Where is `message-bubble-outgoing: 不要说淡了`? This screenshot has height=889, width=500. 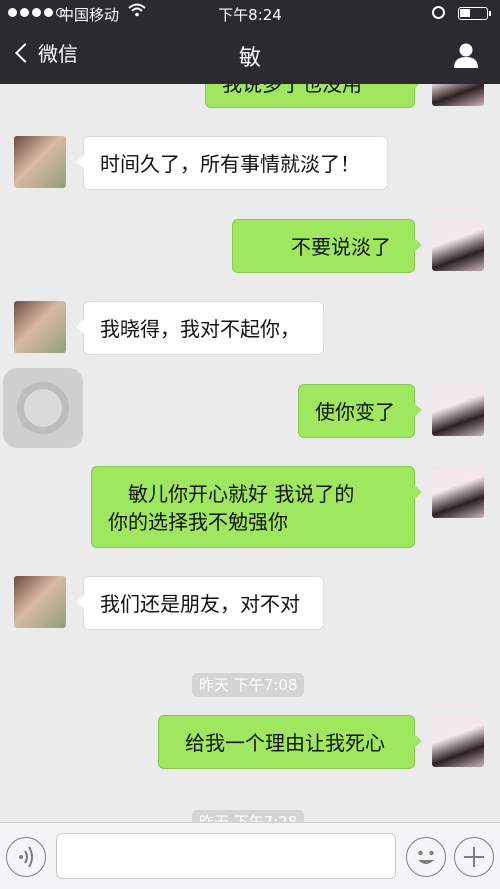
message-bubble-outgoing: 不要说淡了 is located at coordinates (327, 246).